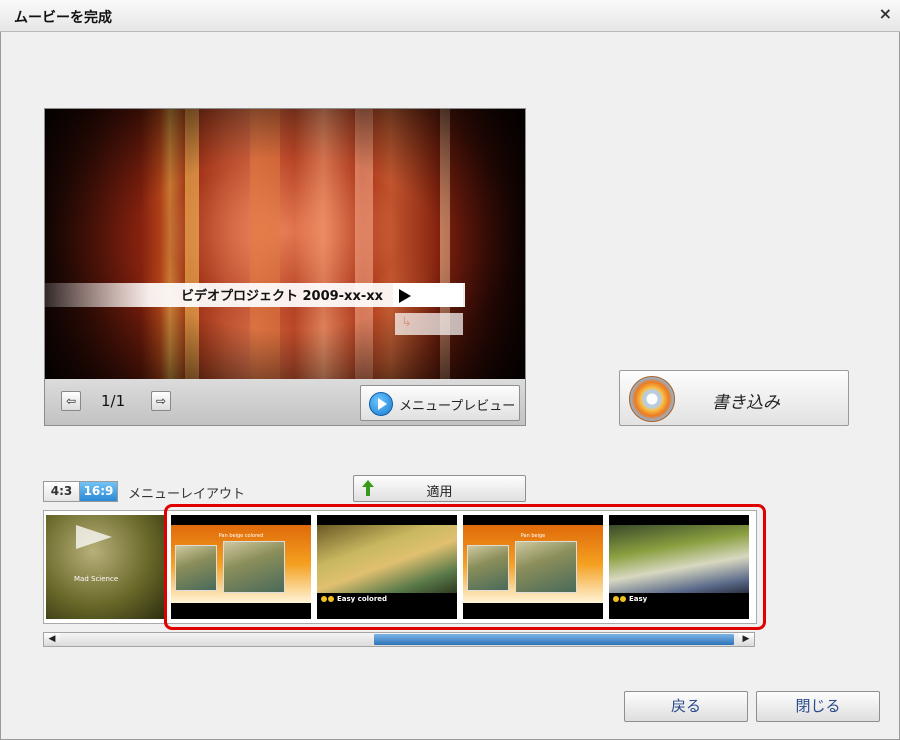 The image size is (900, 740). I want to click on page-indicator: 1/1, so click(113, 401).